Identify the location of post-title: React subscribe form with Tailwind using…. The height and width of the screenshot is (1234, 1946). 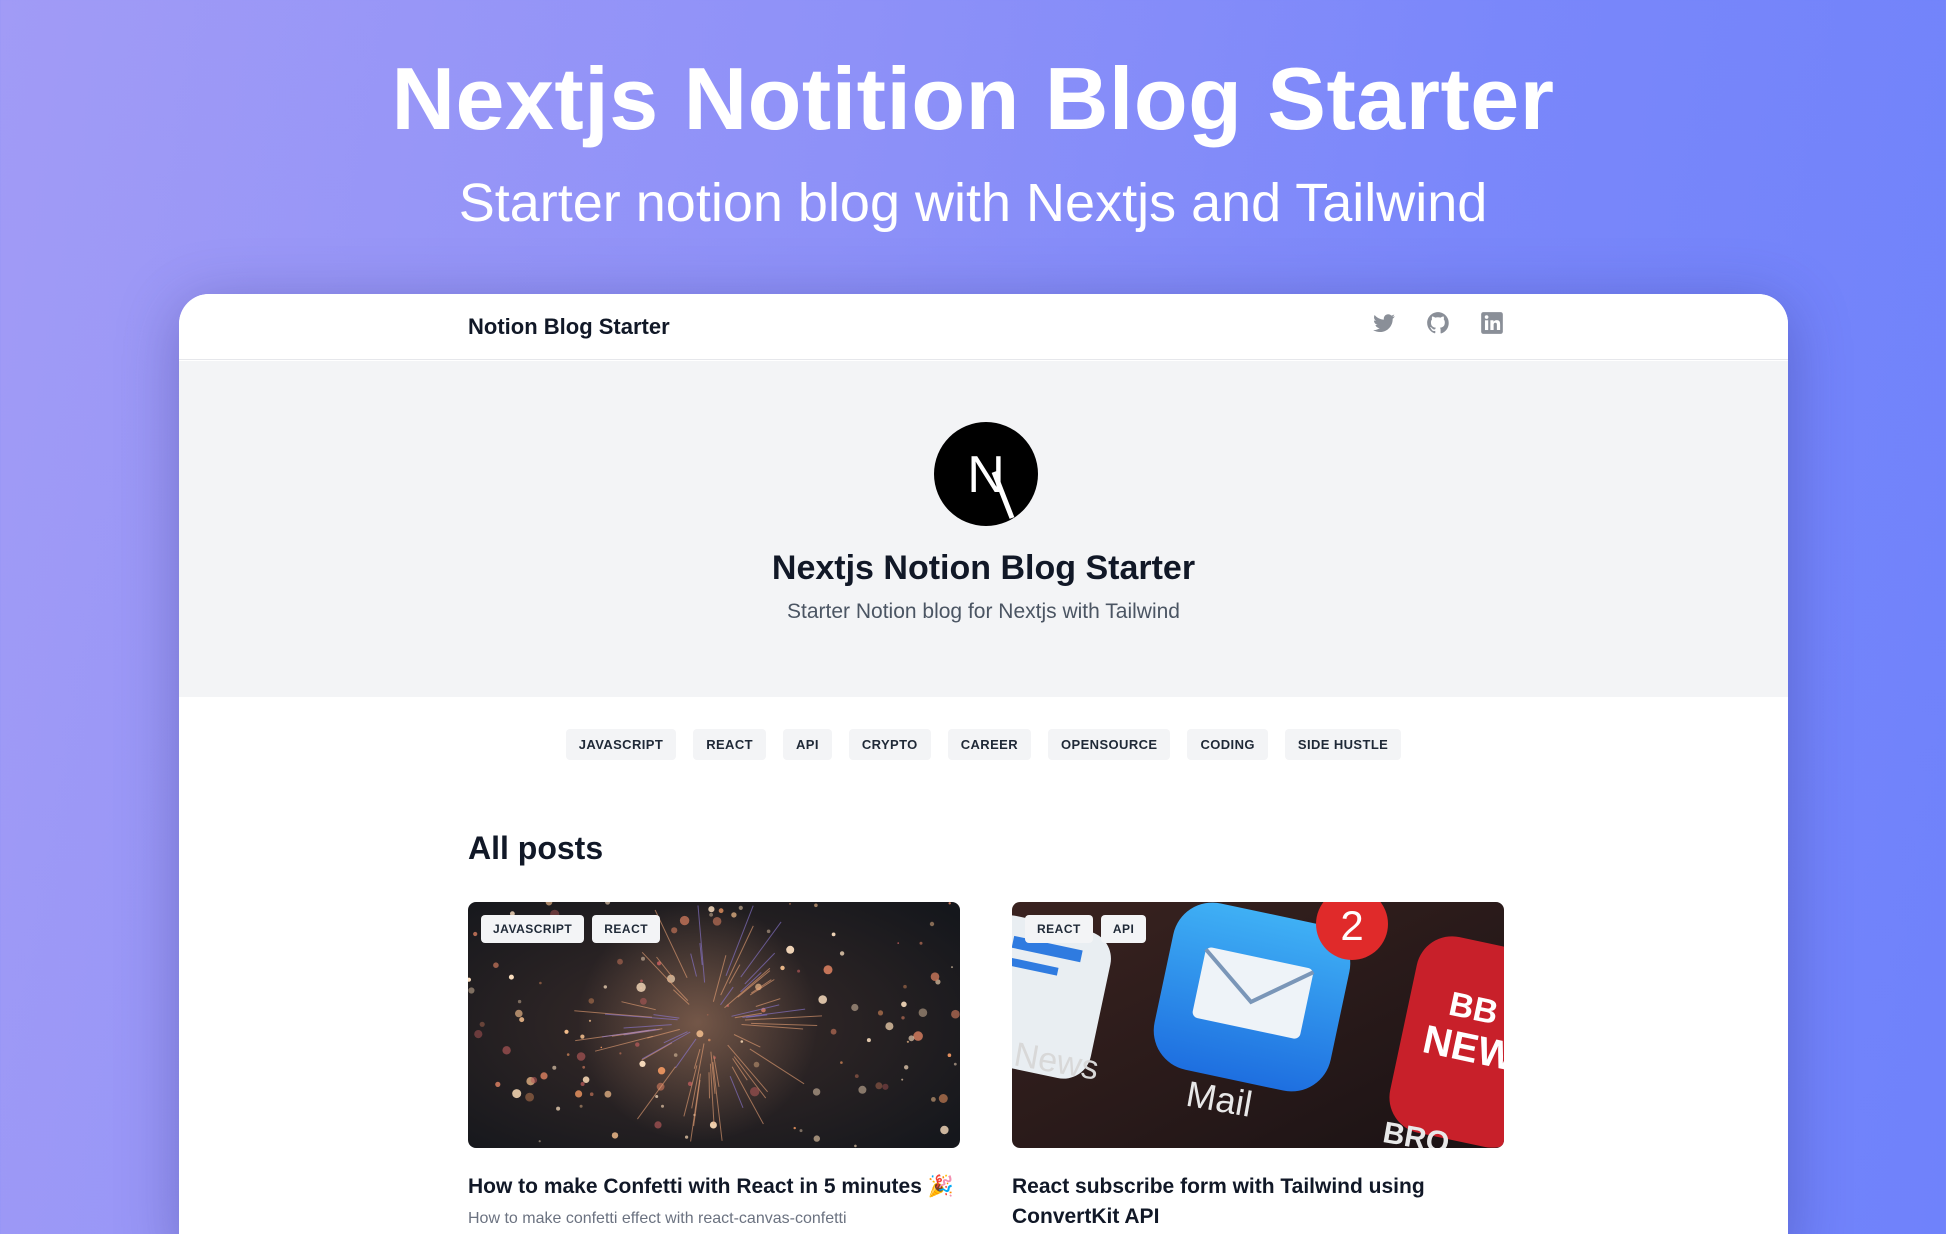
(1258, 1202).